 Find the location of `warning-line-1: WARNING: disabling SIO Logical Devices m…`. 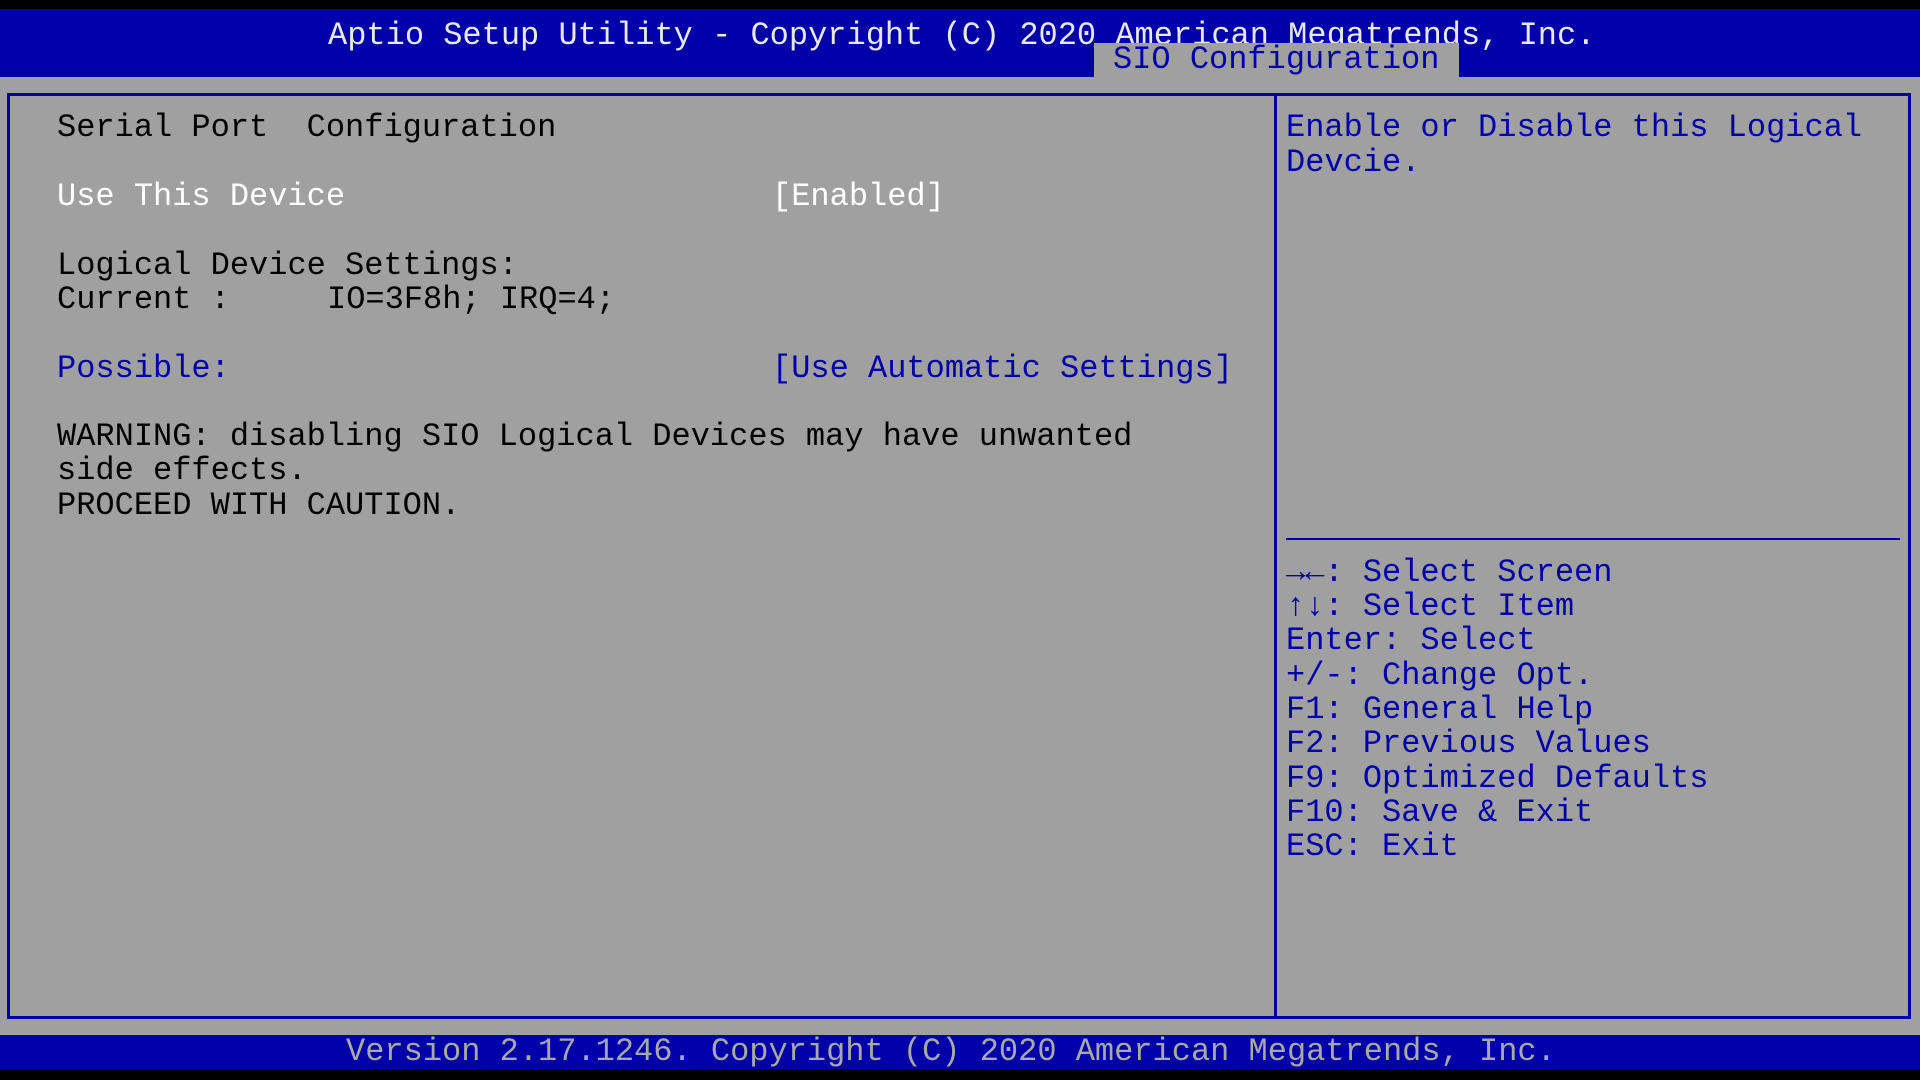

warning-line-1: WARNING: disabling SIO Logical Devices m… is located at coordinates (595, 436).